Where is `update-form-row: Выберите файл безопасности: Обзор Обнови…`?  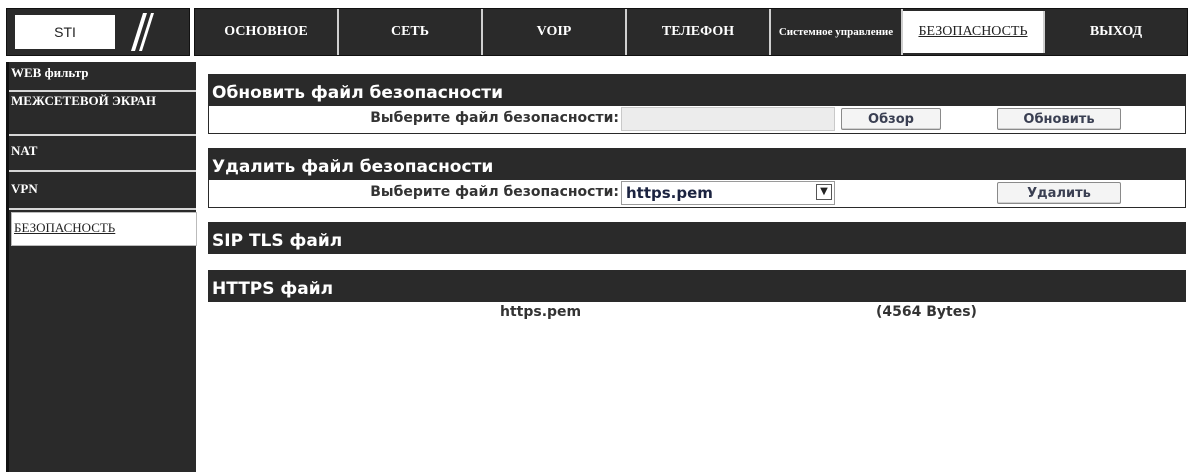
update-form-row: Выберите файл безопасности: Обзор Обнови… is located at coordinates (697, 120).